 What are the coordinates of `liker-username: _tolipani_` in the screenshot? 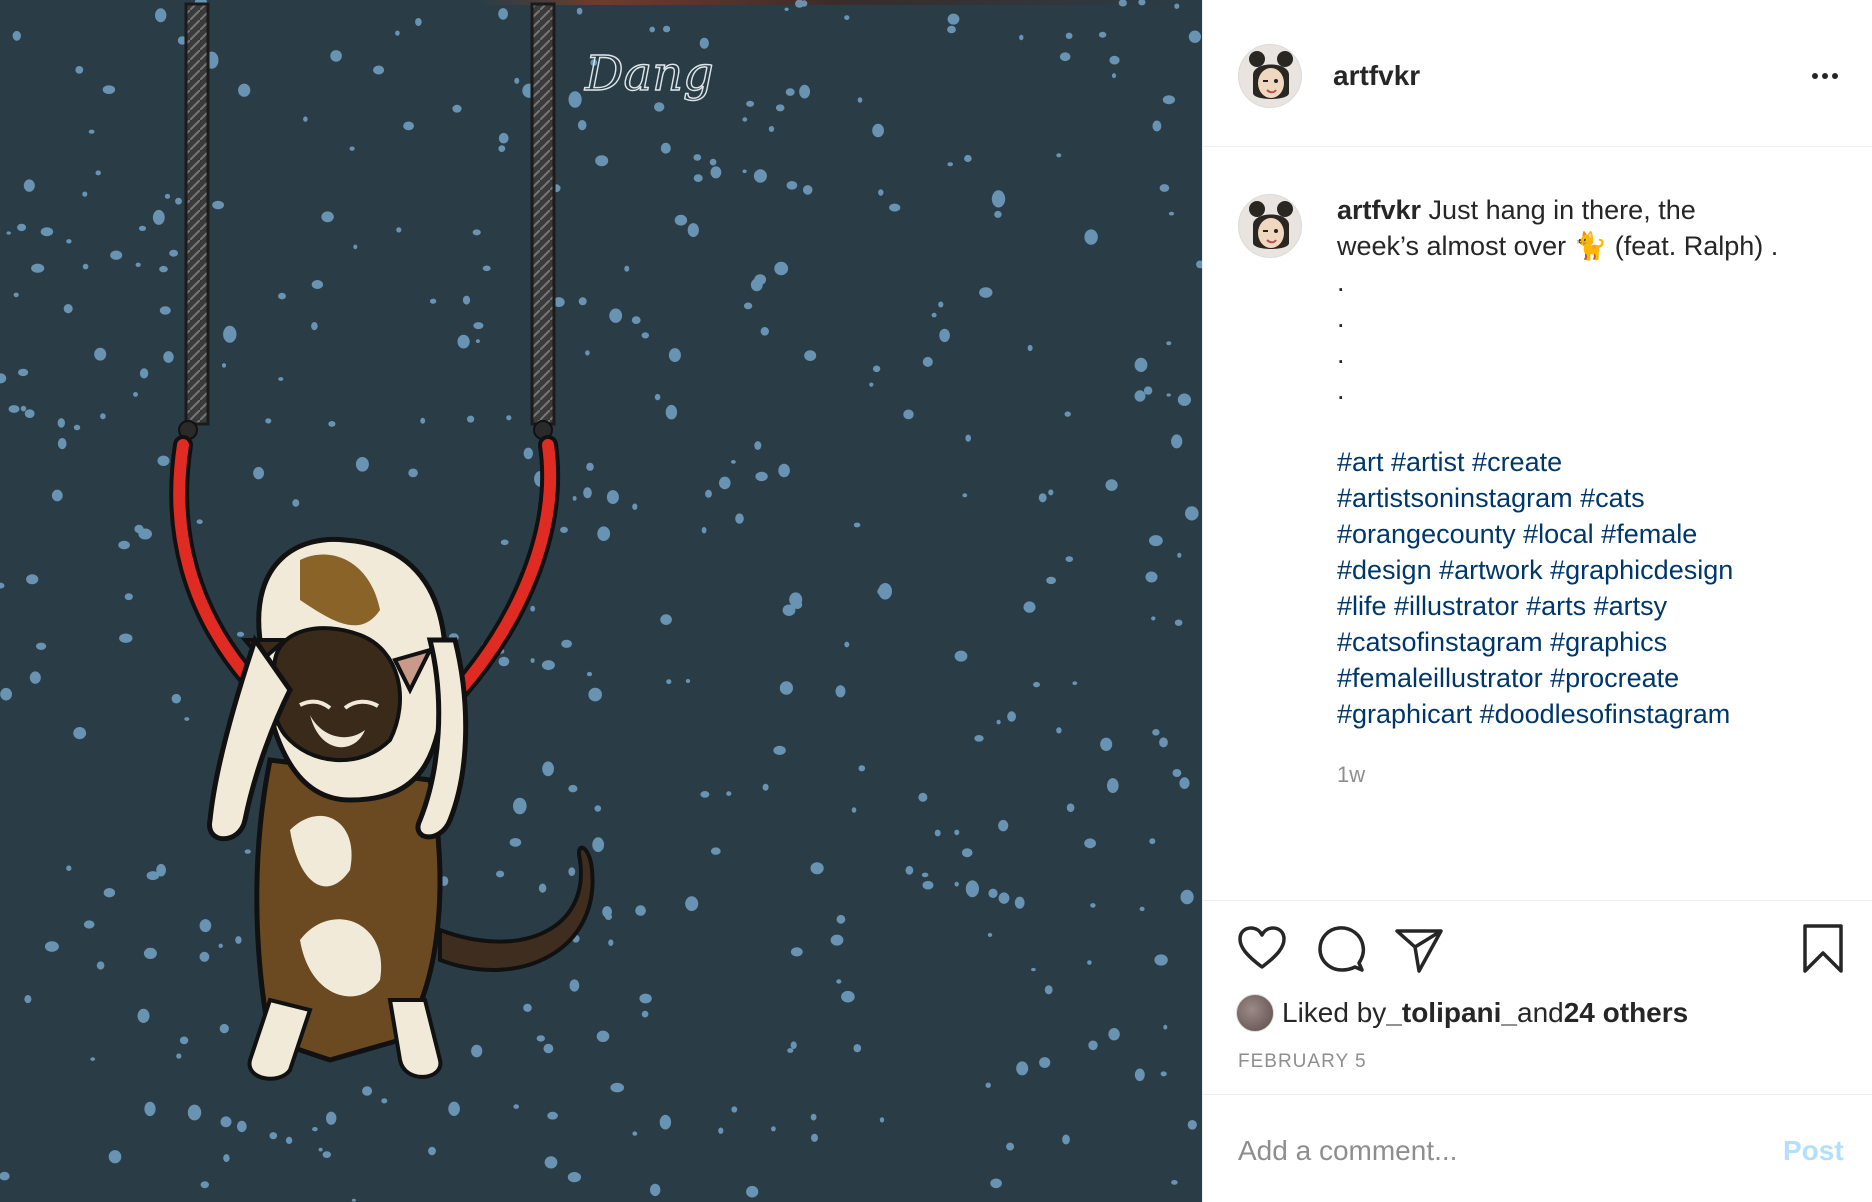 It's located at (1451, 1013).